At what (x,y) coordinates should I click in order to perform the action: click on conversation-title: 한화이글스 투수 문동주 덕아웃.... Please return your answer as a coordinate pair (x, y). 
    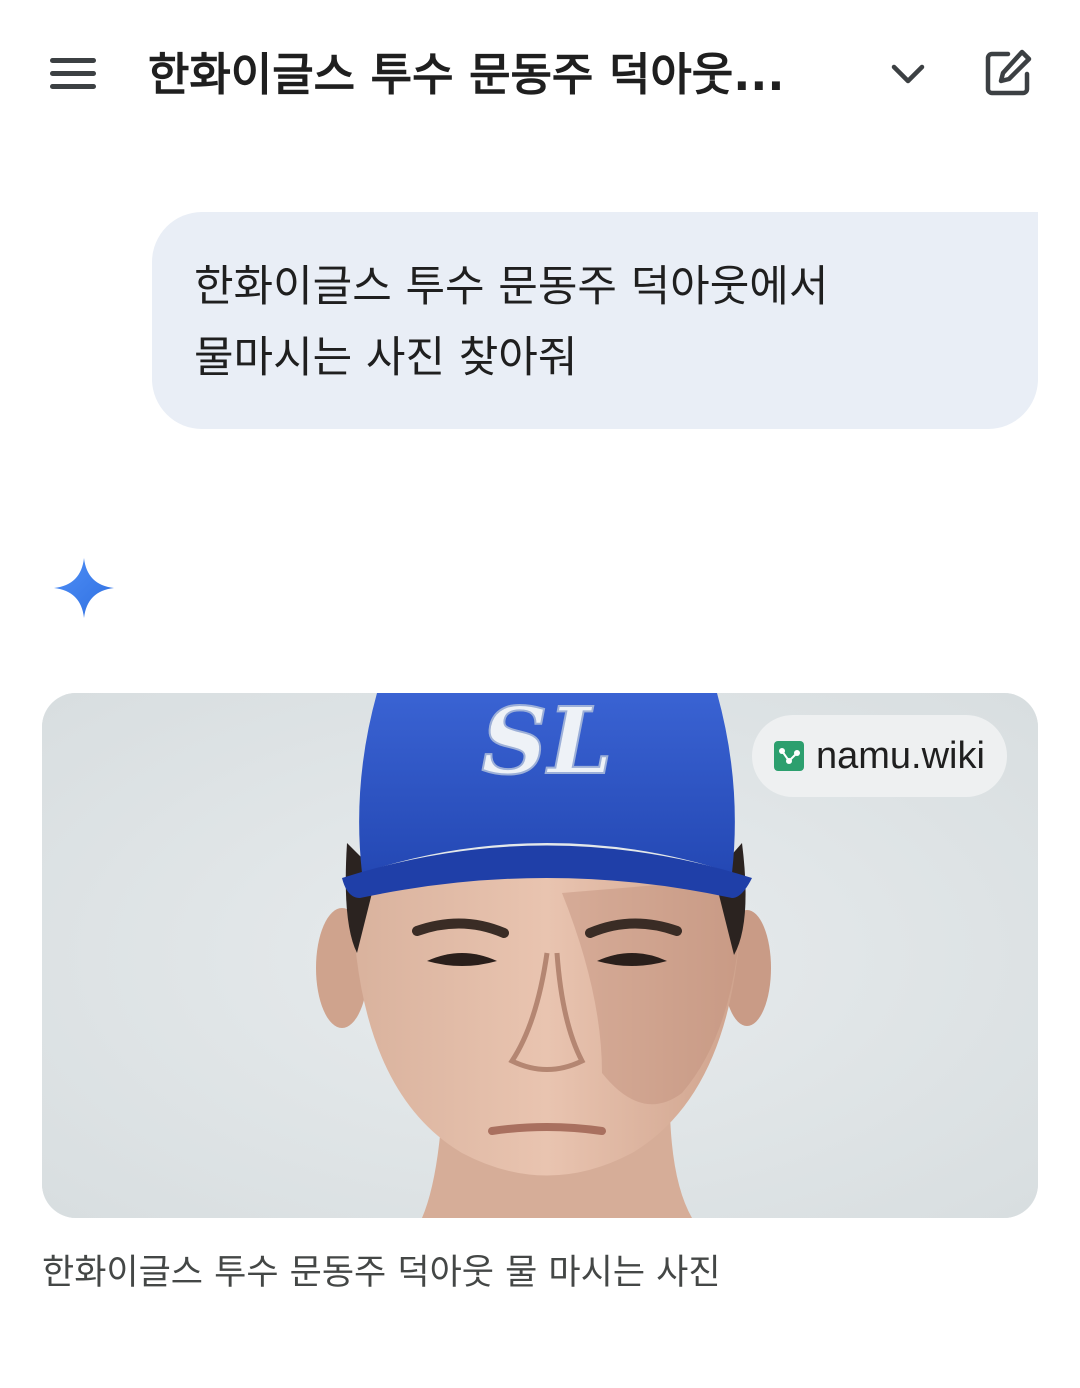
    Looking at the image, I should click on (493, 75).